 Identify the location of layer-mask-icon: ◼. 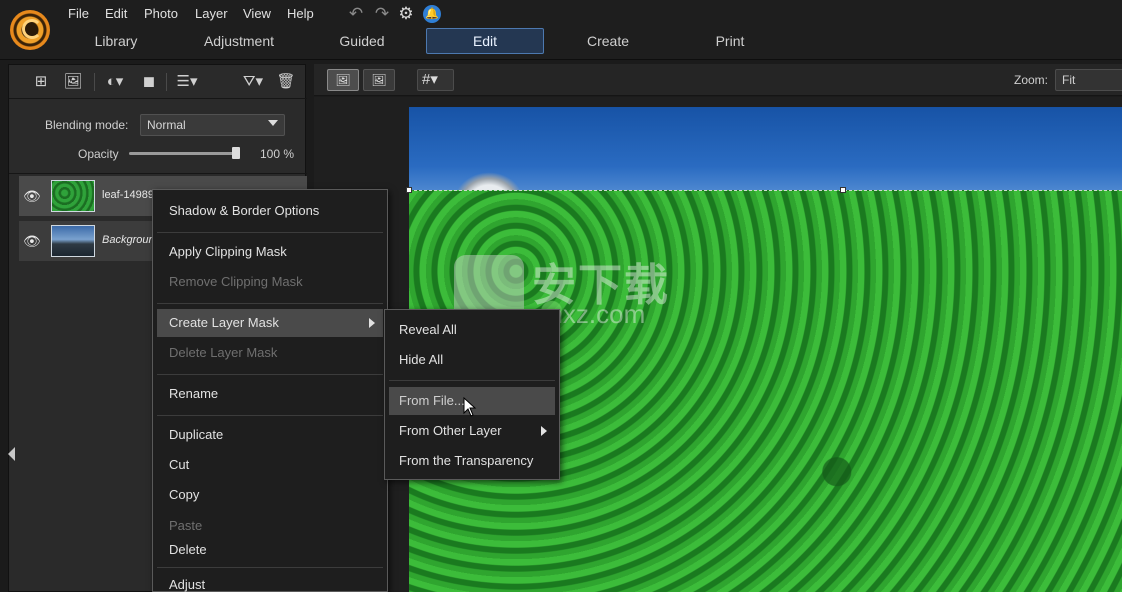
(149, 82).